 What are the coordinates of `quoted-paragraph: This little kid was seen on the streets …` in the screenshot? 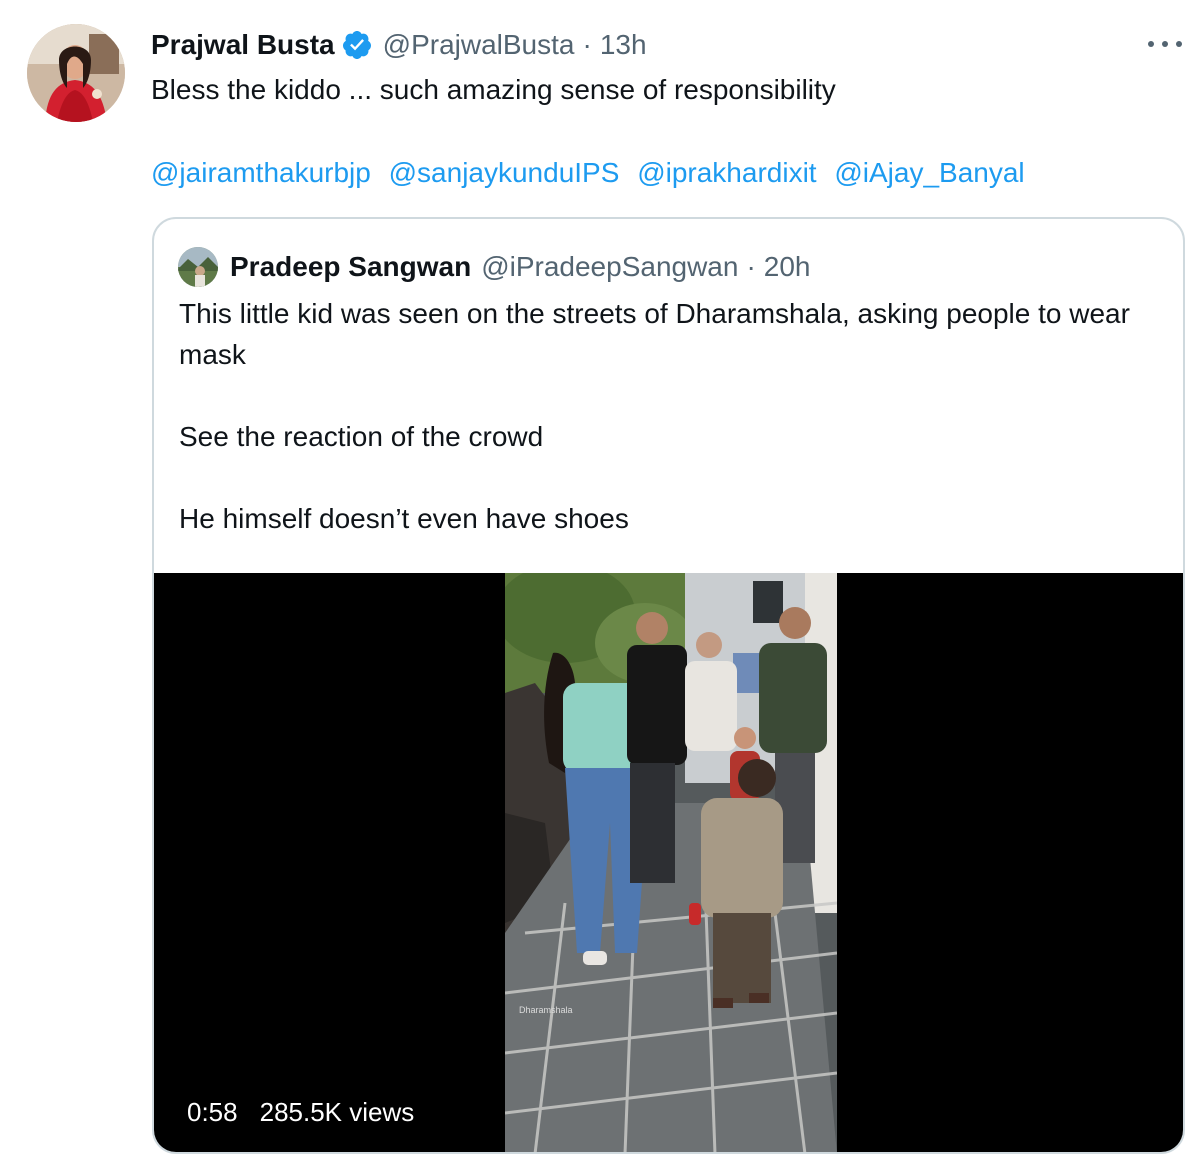 It's located at (654, 334).